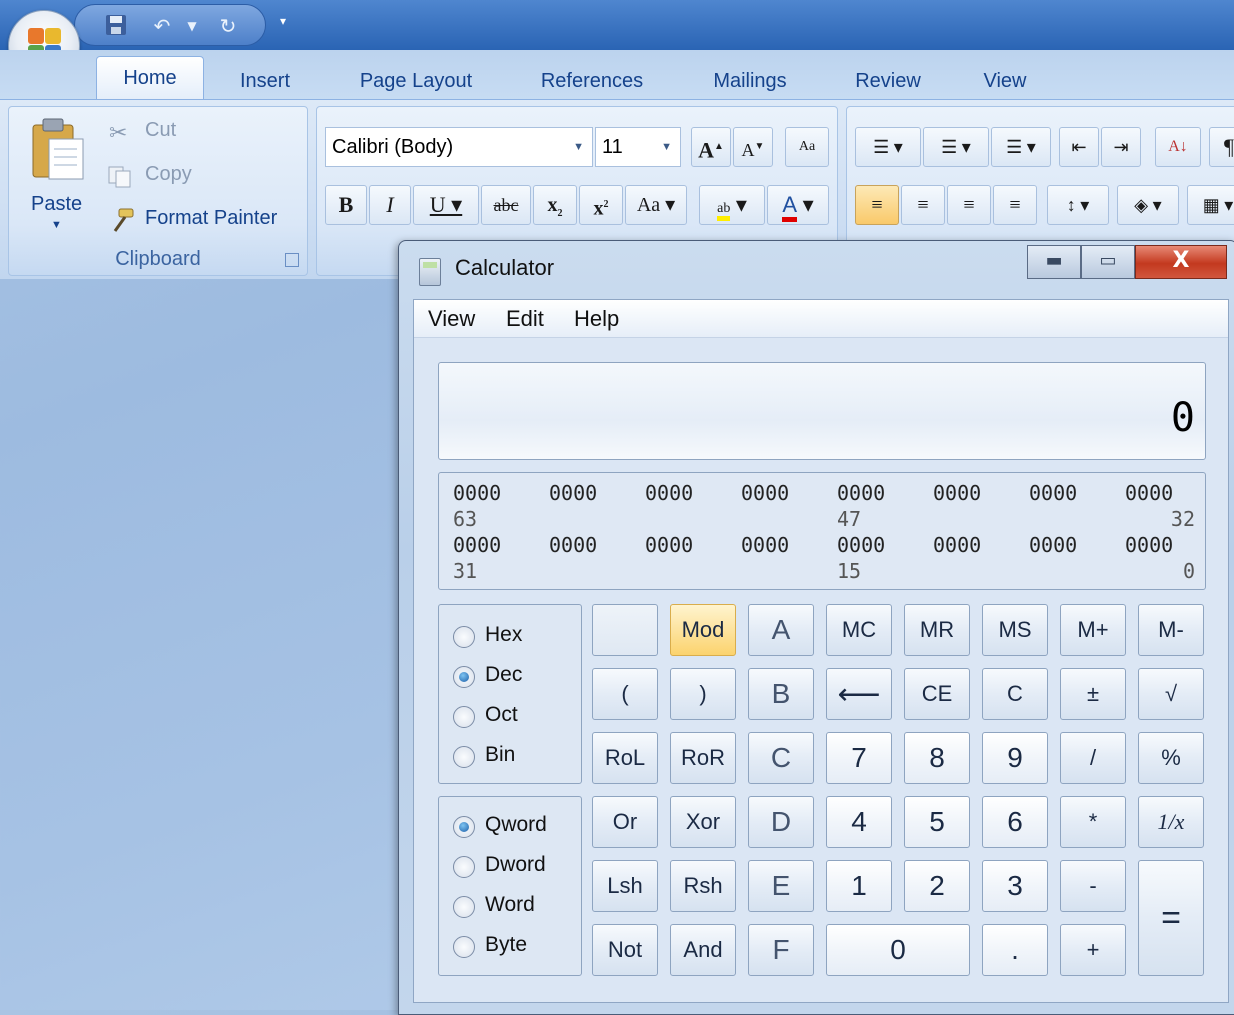 Image resolution: width=1234 pixels, height=1015 pixels. I want to click on close-paren-key: ), so click(703, 694).